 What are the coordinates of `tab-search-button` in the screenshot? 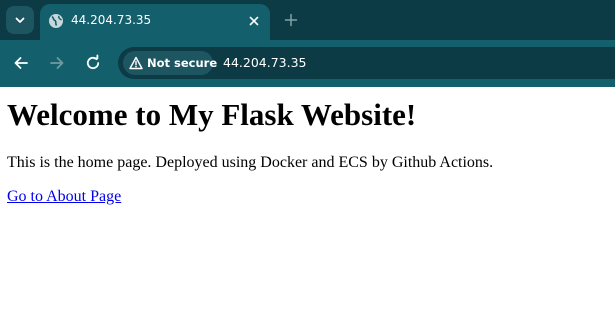 It's located at (20, 20).